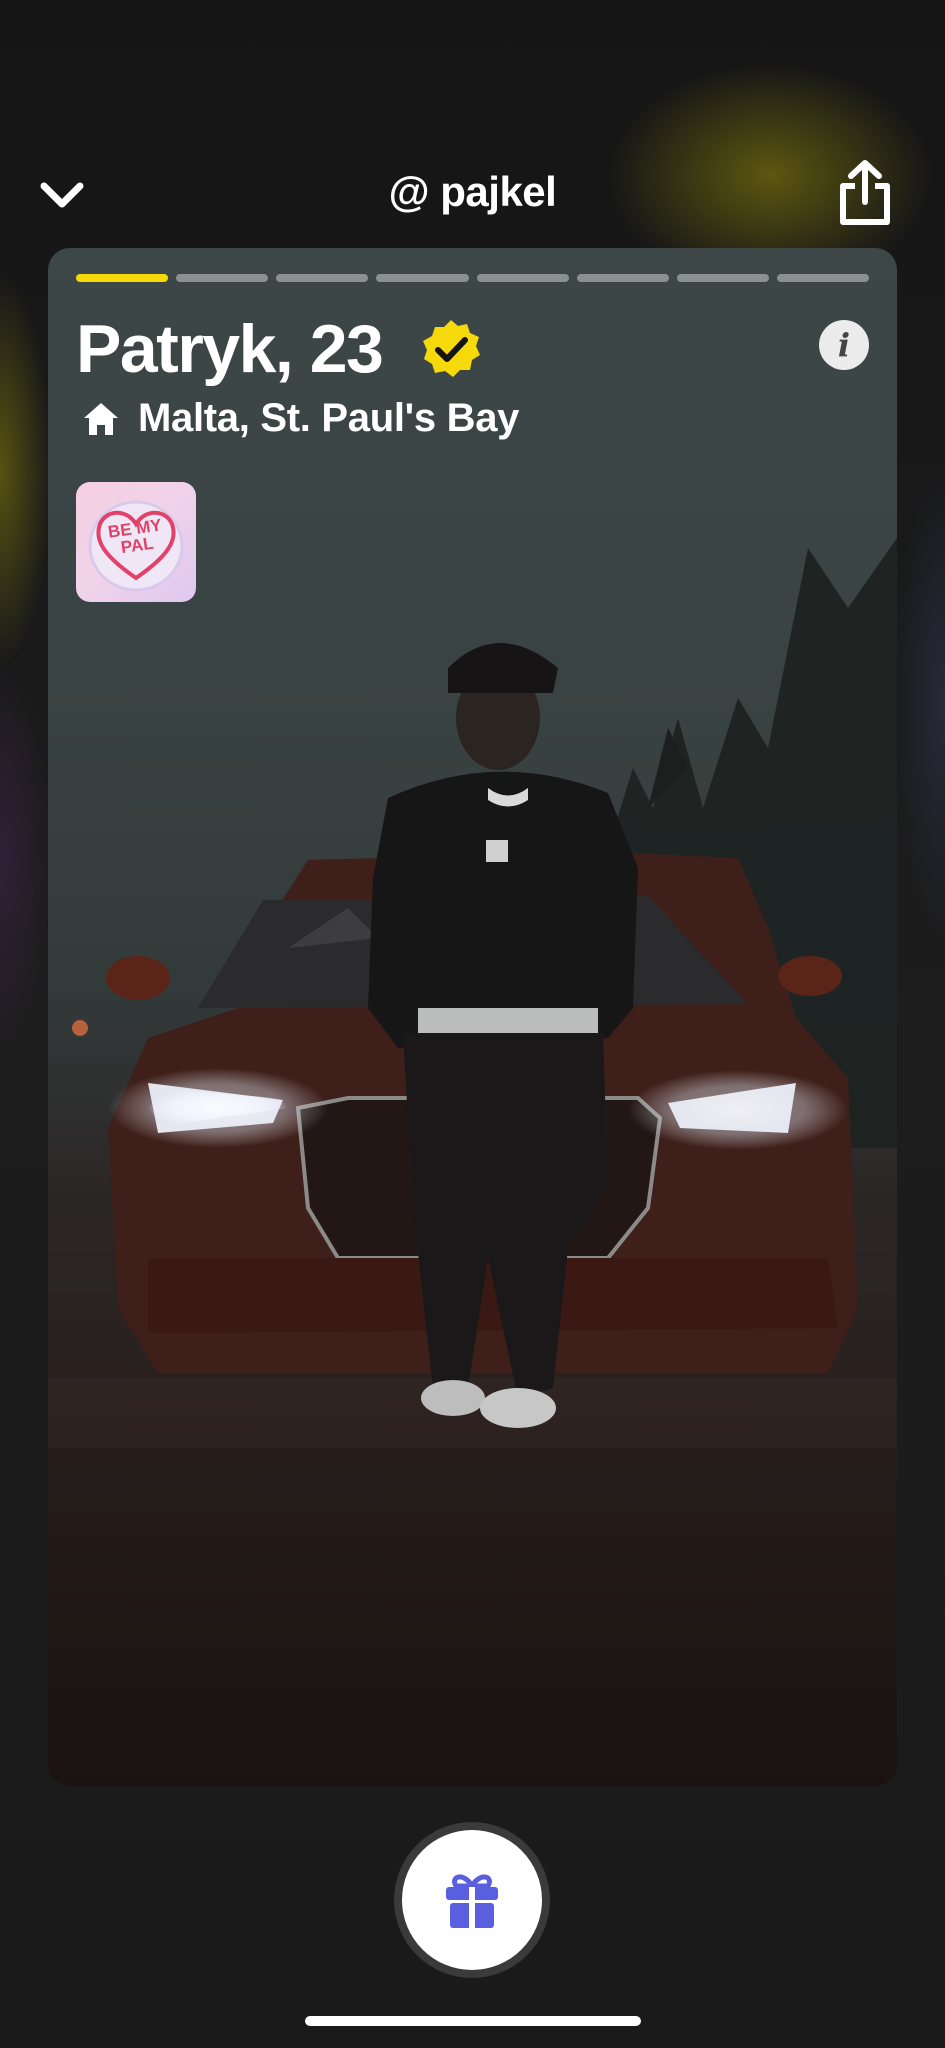 The height and width of the screenshot is (2048, 945). I want to click on location-row: Malta, St. Paul's Bay, so click(300, 418).